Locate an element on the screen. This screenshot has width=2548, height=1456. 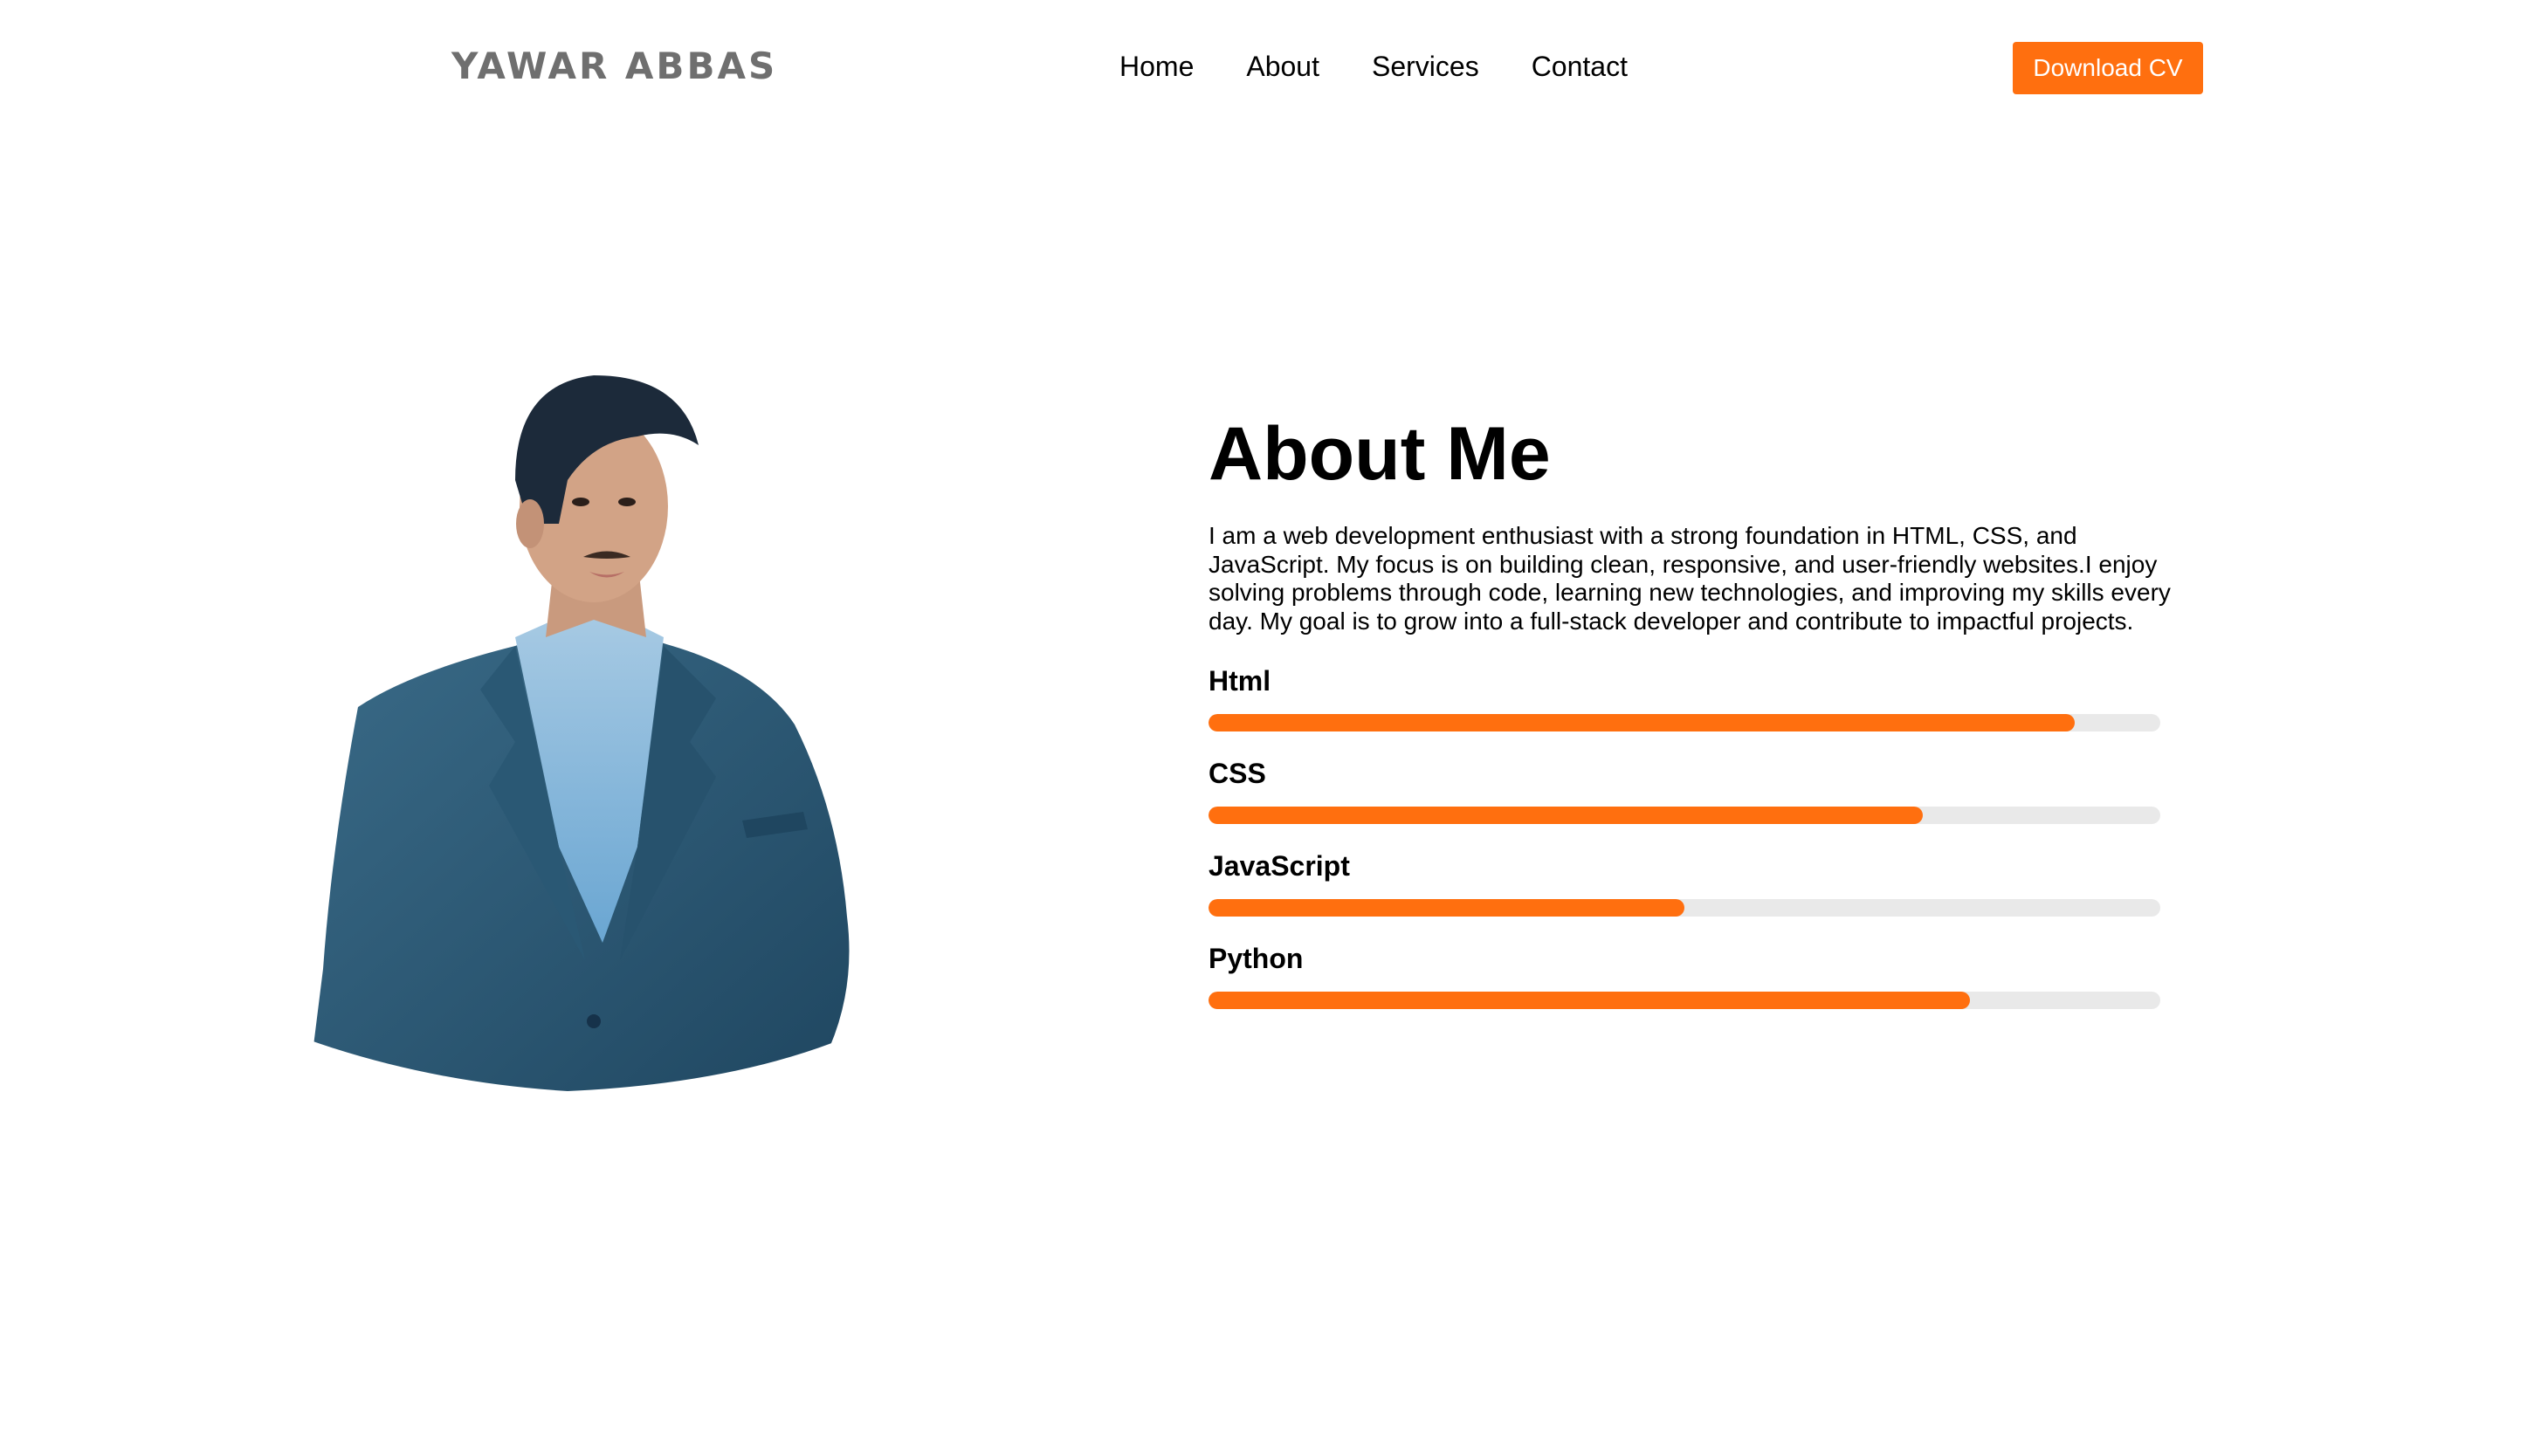
download-cv-button: Download CV is located at coordinates (2108, 68).